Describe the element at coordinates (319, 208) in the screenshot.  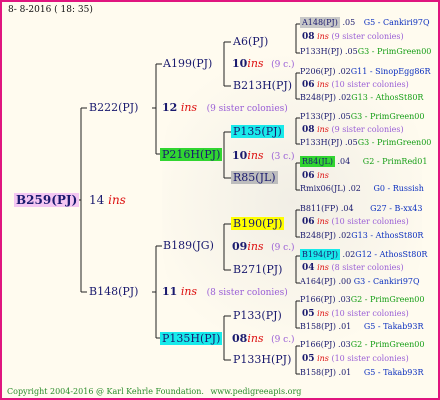
I see `gen5-top-name: B811(FP)` at that location.